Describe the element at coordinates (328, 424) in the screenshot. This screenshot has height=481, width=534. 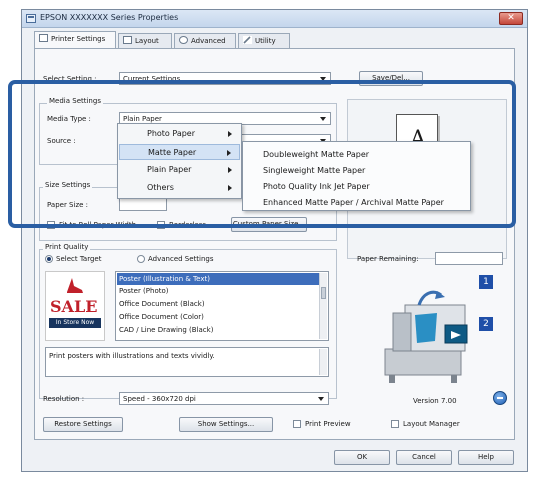
I see `print-preview-label: Print Preview` at that location.